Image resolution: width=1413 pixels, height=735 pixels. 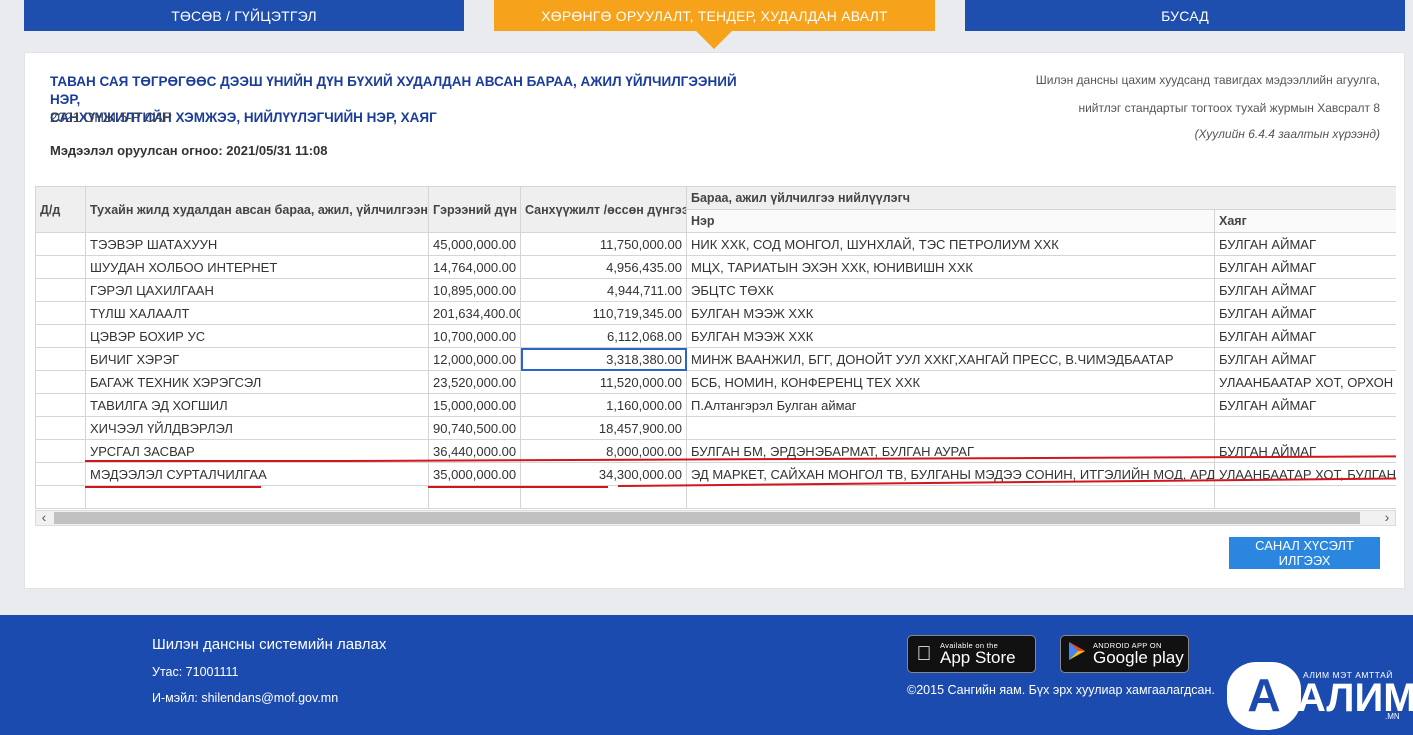 What do you see at coordinates (714, 40) in the screenshot?
I see `active-tab-arrow` at bounding box center [714, 40].